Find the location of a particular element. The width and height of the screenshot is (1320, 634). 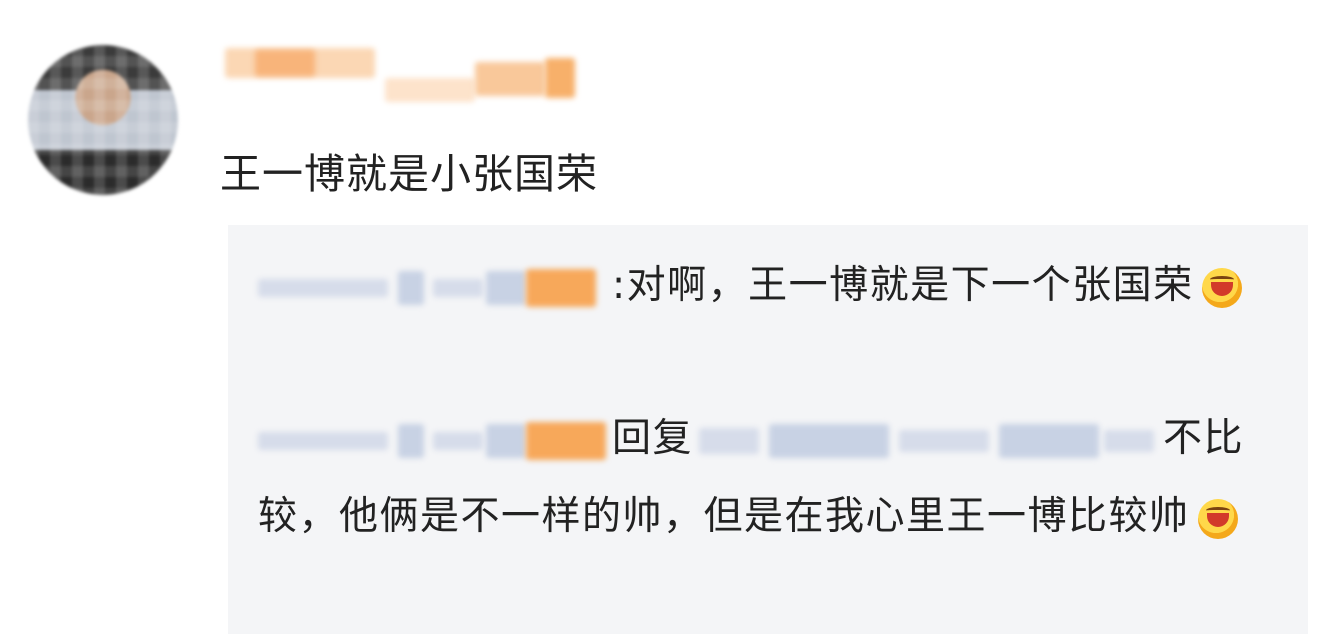

blurred-username is located at coordinates (405, 78).